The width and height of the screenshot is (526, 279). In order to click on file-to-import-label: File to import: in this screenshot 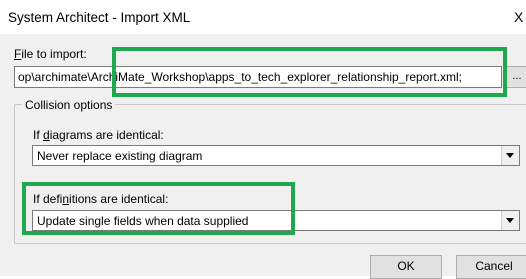, I will do `click(50, 54)`.